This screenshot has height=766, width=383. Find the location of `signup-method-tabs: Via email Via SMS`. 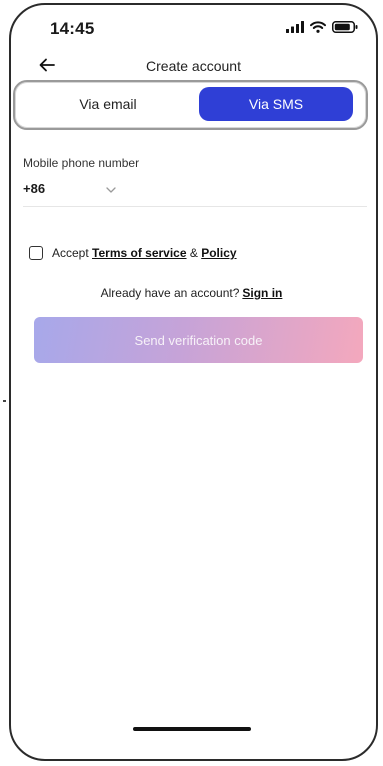

signup-method-tabs: Via email Via SMS is located at coordinates (190, 105).